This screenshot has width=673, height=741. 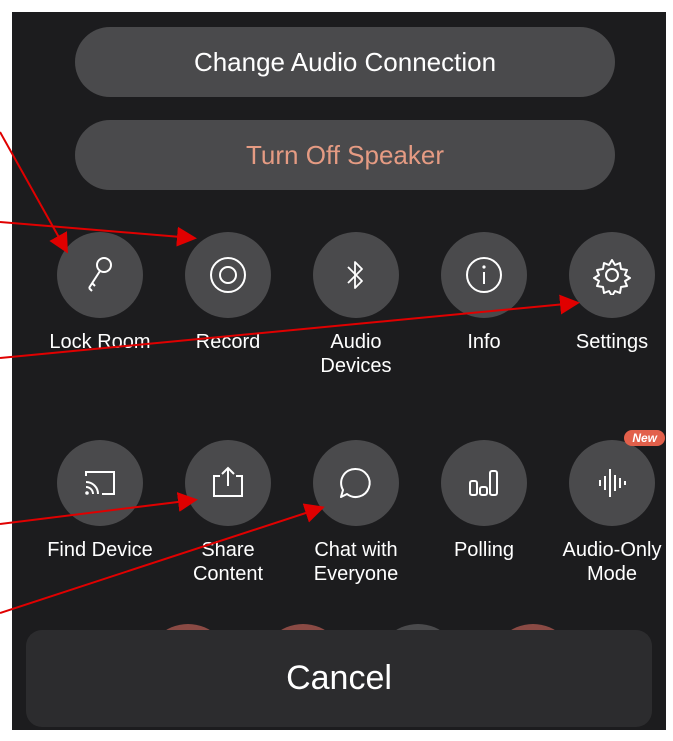 I want to click on share-upload-icon, so click(x=228, y=481).